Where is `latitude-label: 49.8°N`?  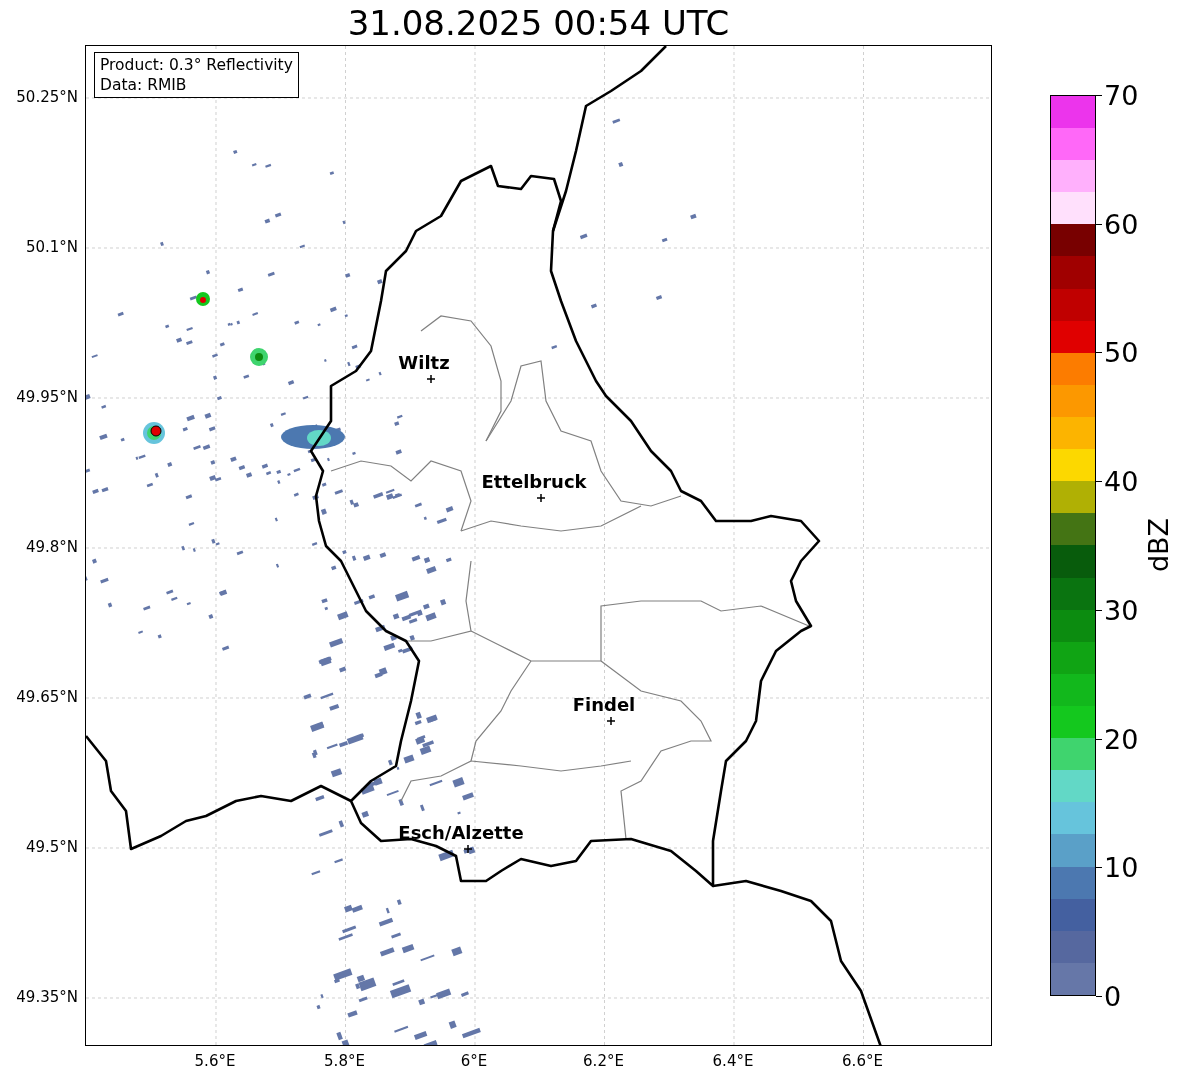
latitude-label: 49.8°N is located at coordinates (51, 547).